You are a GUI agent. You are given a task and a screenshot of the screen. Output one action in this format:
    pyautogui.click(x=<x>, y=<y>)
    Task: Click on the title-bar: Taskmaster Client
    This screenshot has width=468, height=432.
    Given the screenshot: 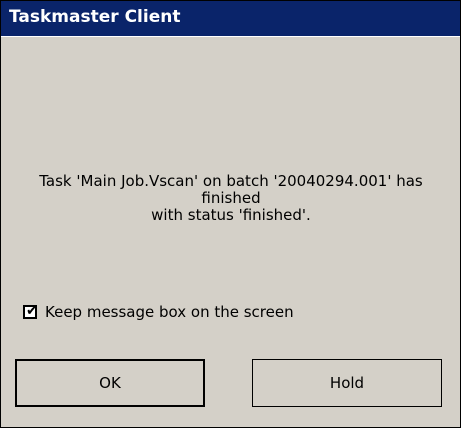 What is the action you would take?
    pyautogui.click(x=230, y=19)
    